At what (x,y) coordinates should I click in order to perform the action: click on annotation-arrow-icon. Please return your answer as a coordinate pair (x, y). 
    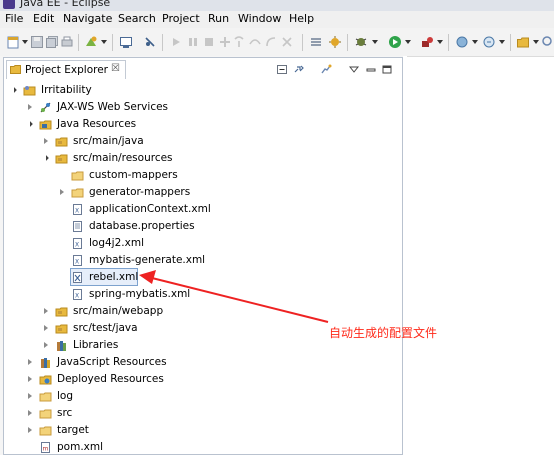
    Looking at the image, I should click on (234, 296).